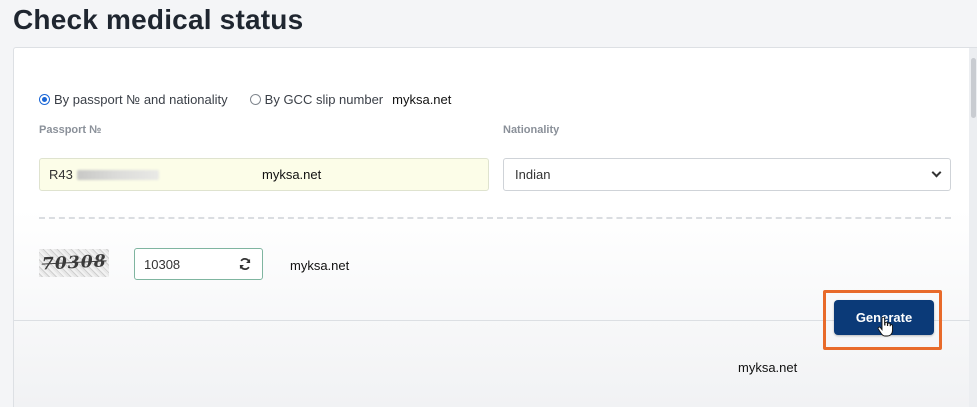 The width and height of the screenshot is (977, 407). Describe the element at coordinates (973, 227) in the screenshot. I see `scrollbar` at that location.